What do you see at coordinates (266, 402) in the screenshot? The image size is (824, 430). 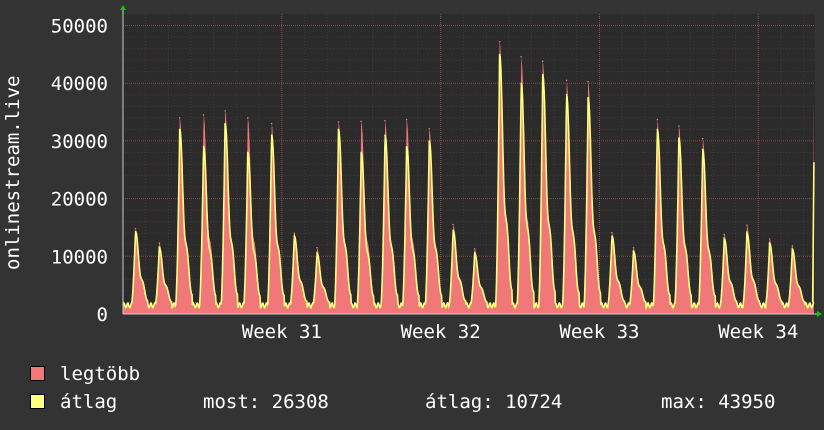 I see `stat-current: most: 26308` at bounding box center [266, 402].